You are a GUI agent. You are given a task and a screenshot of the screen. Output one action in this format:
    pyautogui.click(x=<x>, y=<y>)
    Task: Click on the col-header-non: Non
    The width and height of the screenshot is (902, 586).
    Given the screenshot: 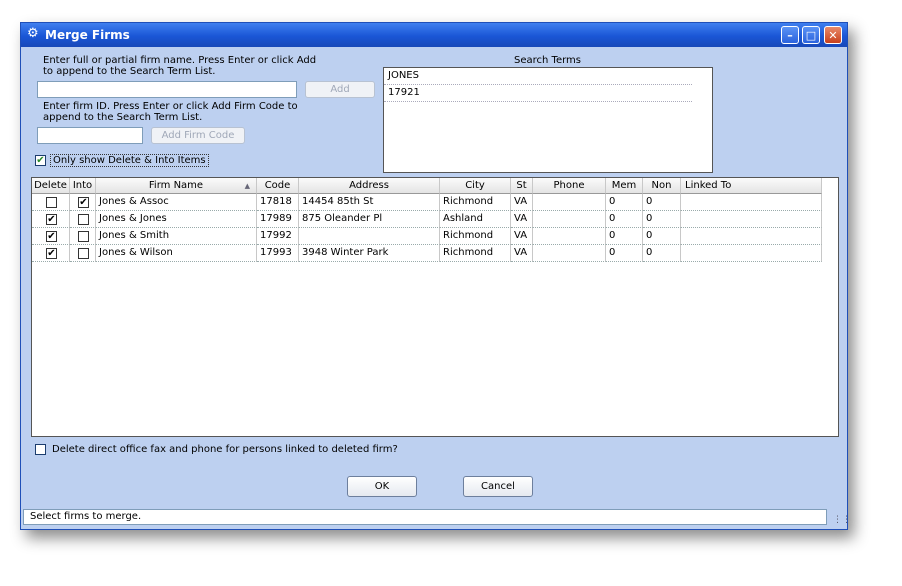 What is the action you would take?
    pyautogui.click(x=662, y=186)
    